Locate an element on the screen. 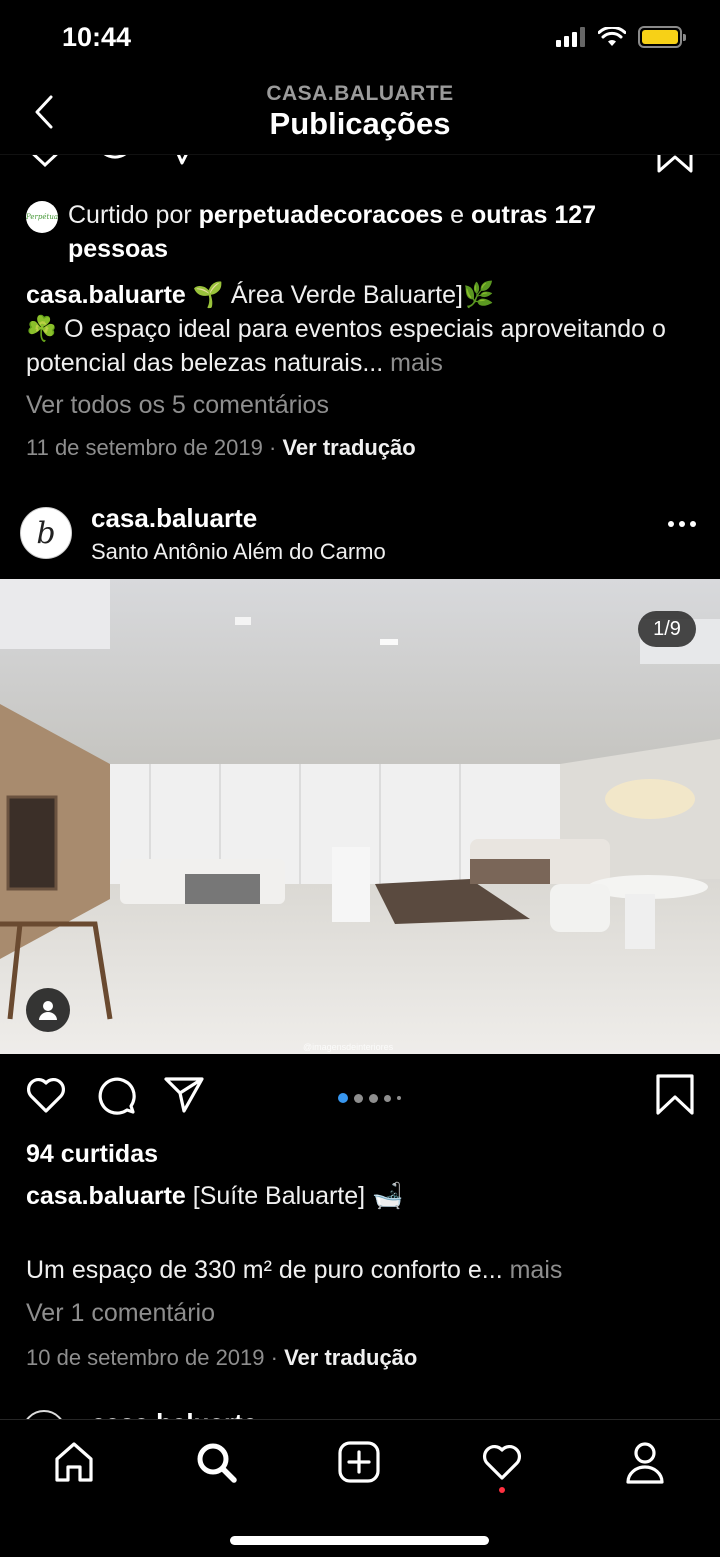  notification-dot is located at coordinates (502, 1490).